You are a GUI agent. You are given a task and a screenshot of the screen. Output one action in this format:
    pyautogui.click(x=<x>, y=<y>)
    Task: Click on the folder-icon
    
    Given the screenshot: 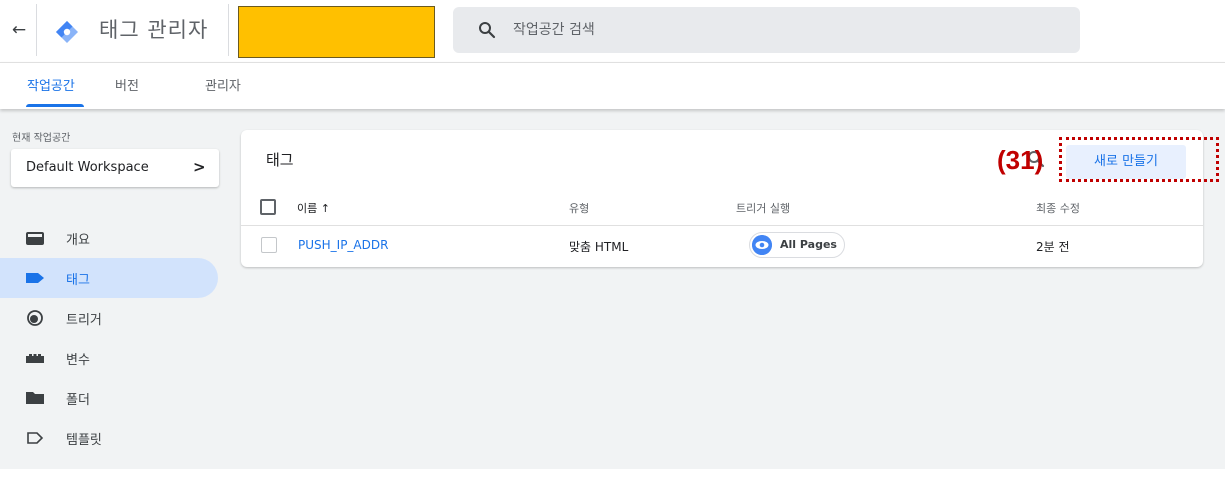 What is the action you would take?
    pyautogui.click(x=35, y=398)
    